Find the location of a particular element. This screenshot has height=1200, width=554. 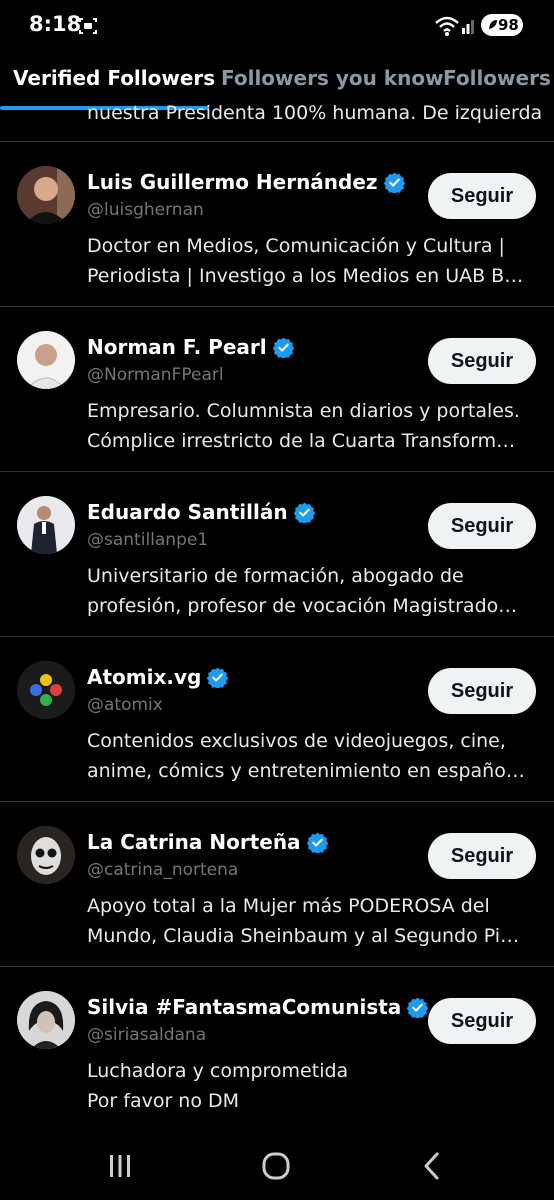

tab-followers: Followers is located at coordinates (497, 78).